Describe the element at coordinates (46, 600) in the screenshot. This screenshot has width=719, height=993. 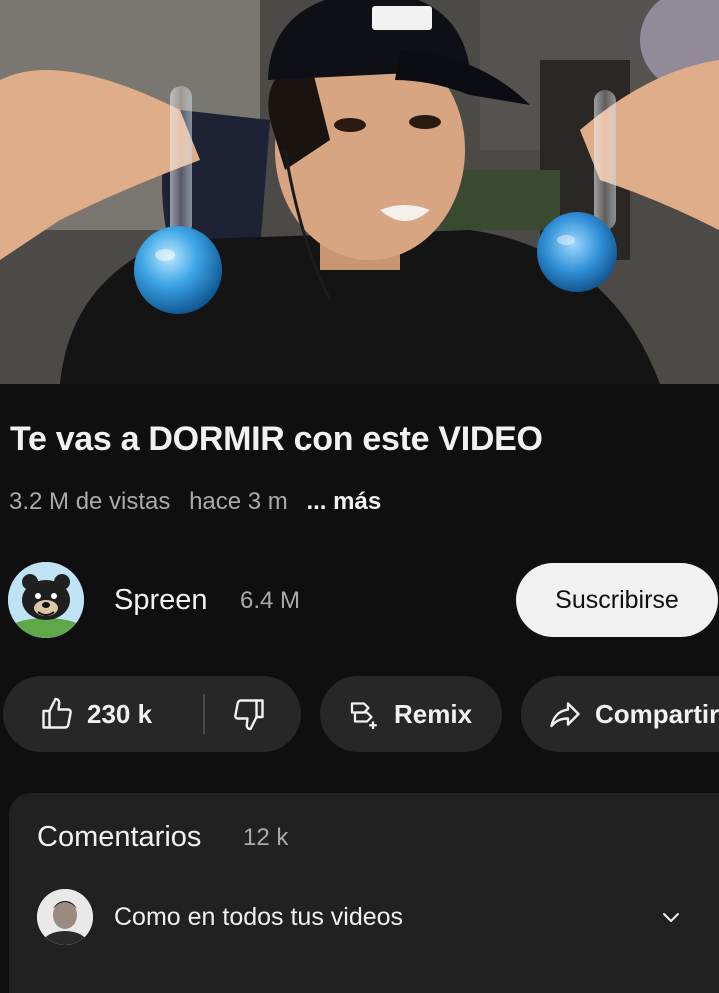
I see `bear-avatar-icon` at that location.